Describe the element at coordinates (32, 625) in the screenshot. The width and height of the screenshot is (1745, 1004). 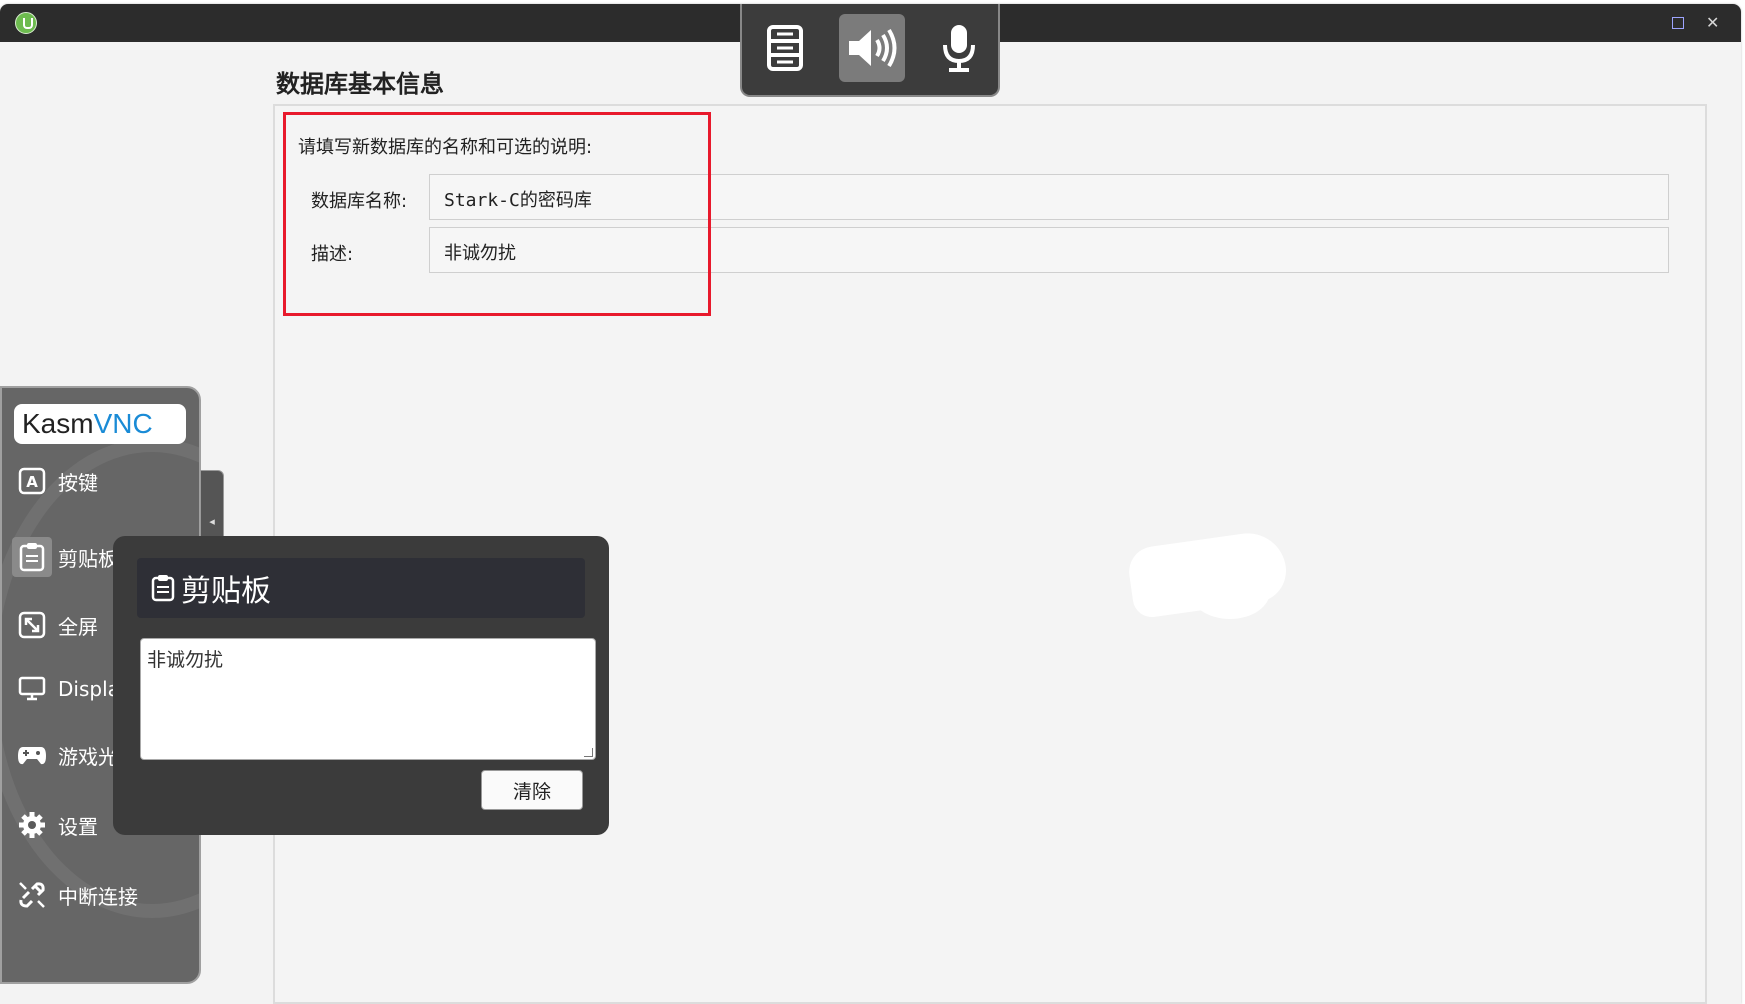
I see `fullscreen-icon` at that location.